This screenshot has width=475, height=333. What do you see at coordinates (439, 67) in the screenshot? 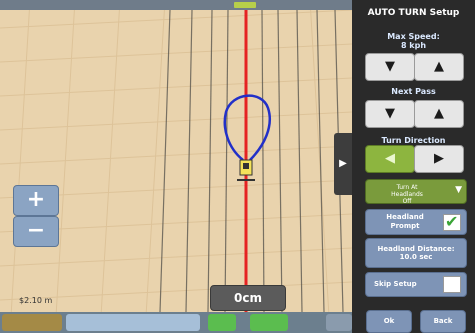
I see `max-speed-increase-button: ▲` at bounding box center [439, 67].